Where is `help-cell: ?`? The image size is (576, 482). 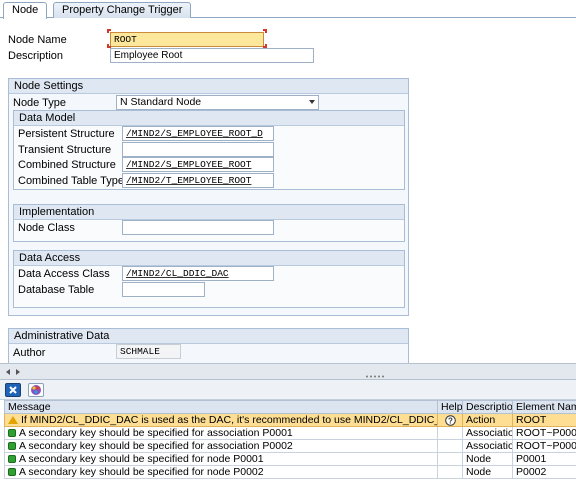
help-cell: ? is located at coordinates (450, 420).